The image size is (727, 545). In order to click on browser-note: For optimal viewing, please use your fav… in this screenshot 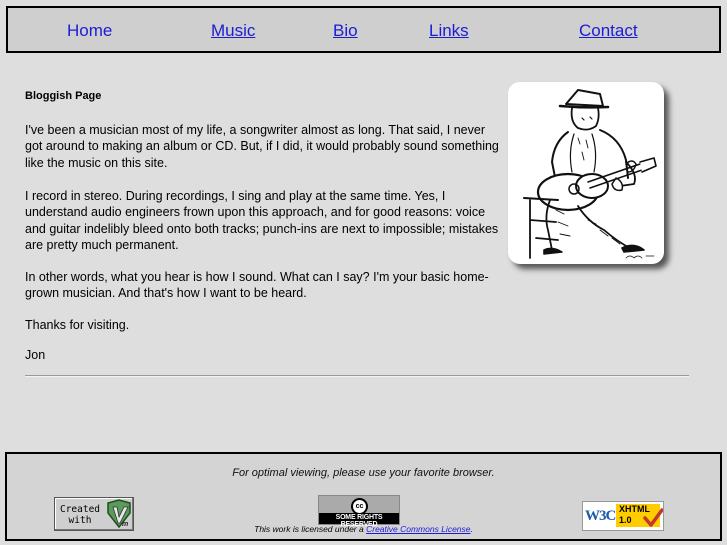, I will do `click(363, 473)`.